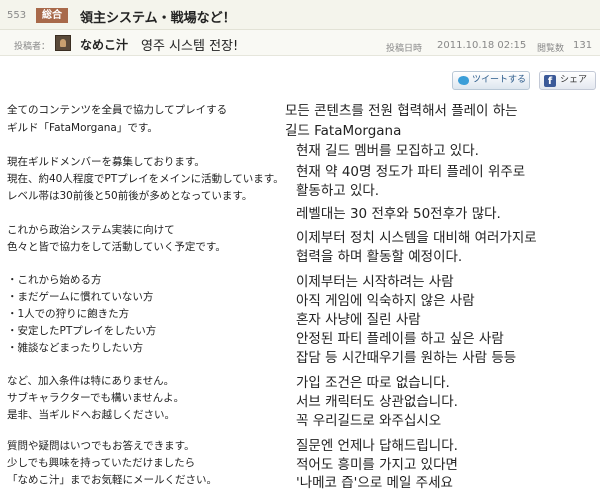 The height and width of the screenshot is (489, 600). What do you see at coordinates (550, 81) in the screenshot?
I see `facebook-icon: f` at bounding box center [550, 81].